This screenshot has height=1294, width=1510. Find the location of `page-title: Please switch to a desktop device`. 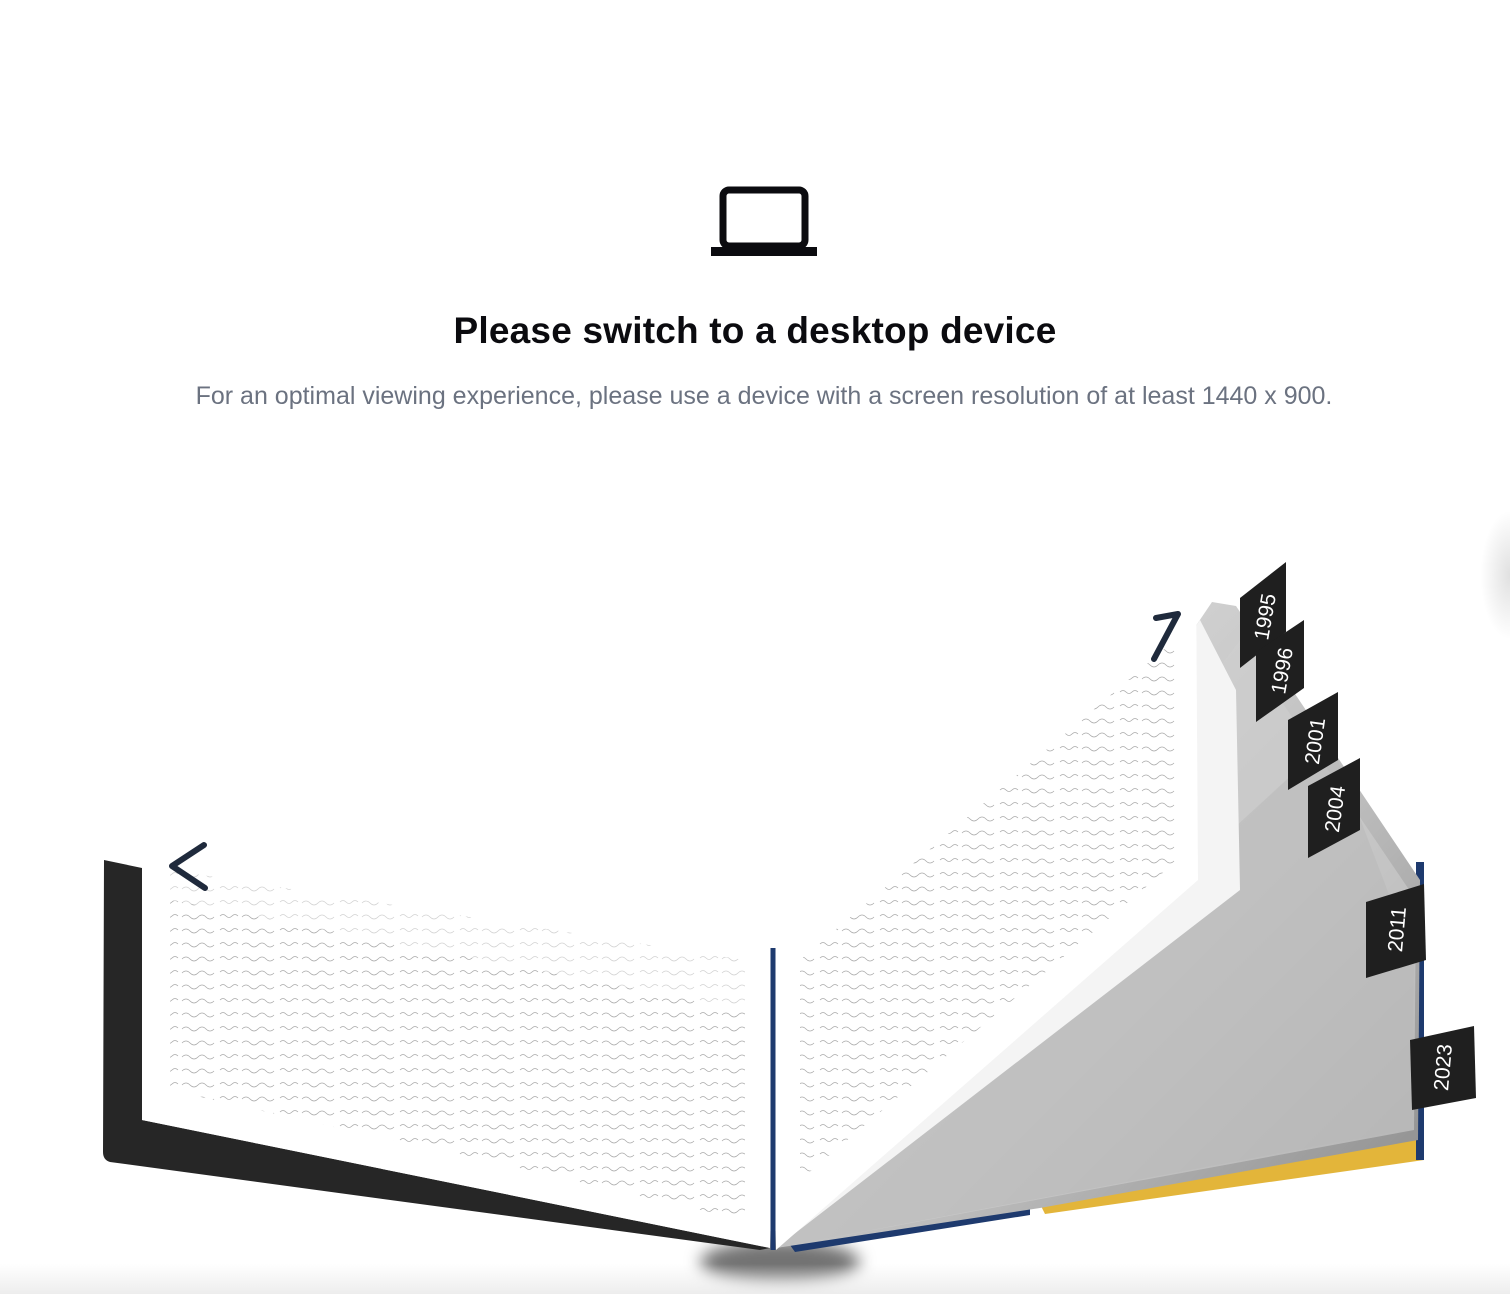

page-title: Please switch to a desktop device is located at coordinates (755, 330).